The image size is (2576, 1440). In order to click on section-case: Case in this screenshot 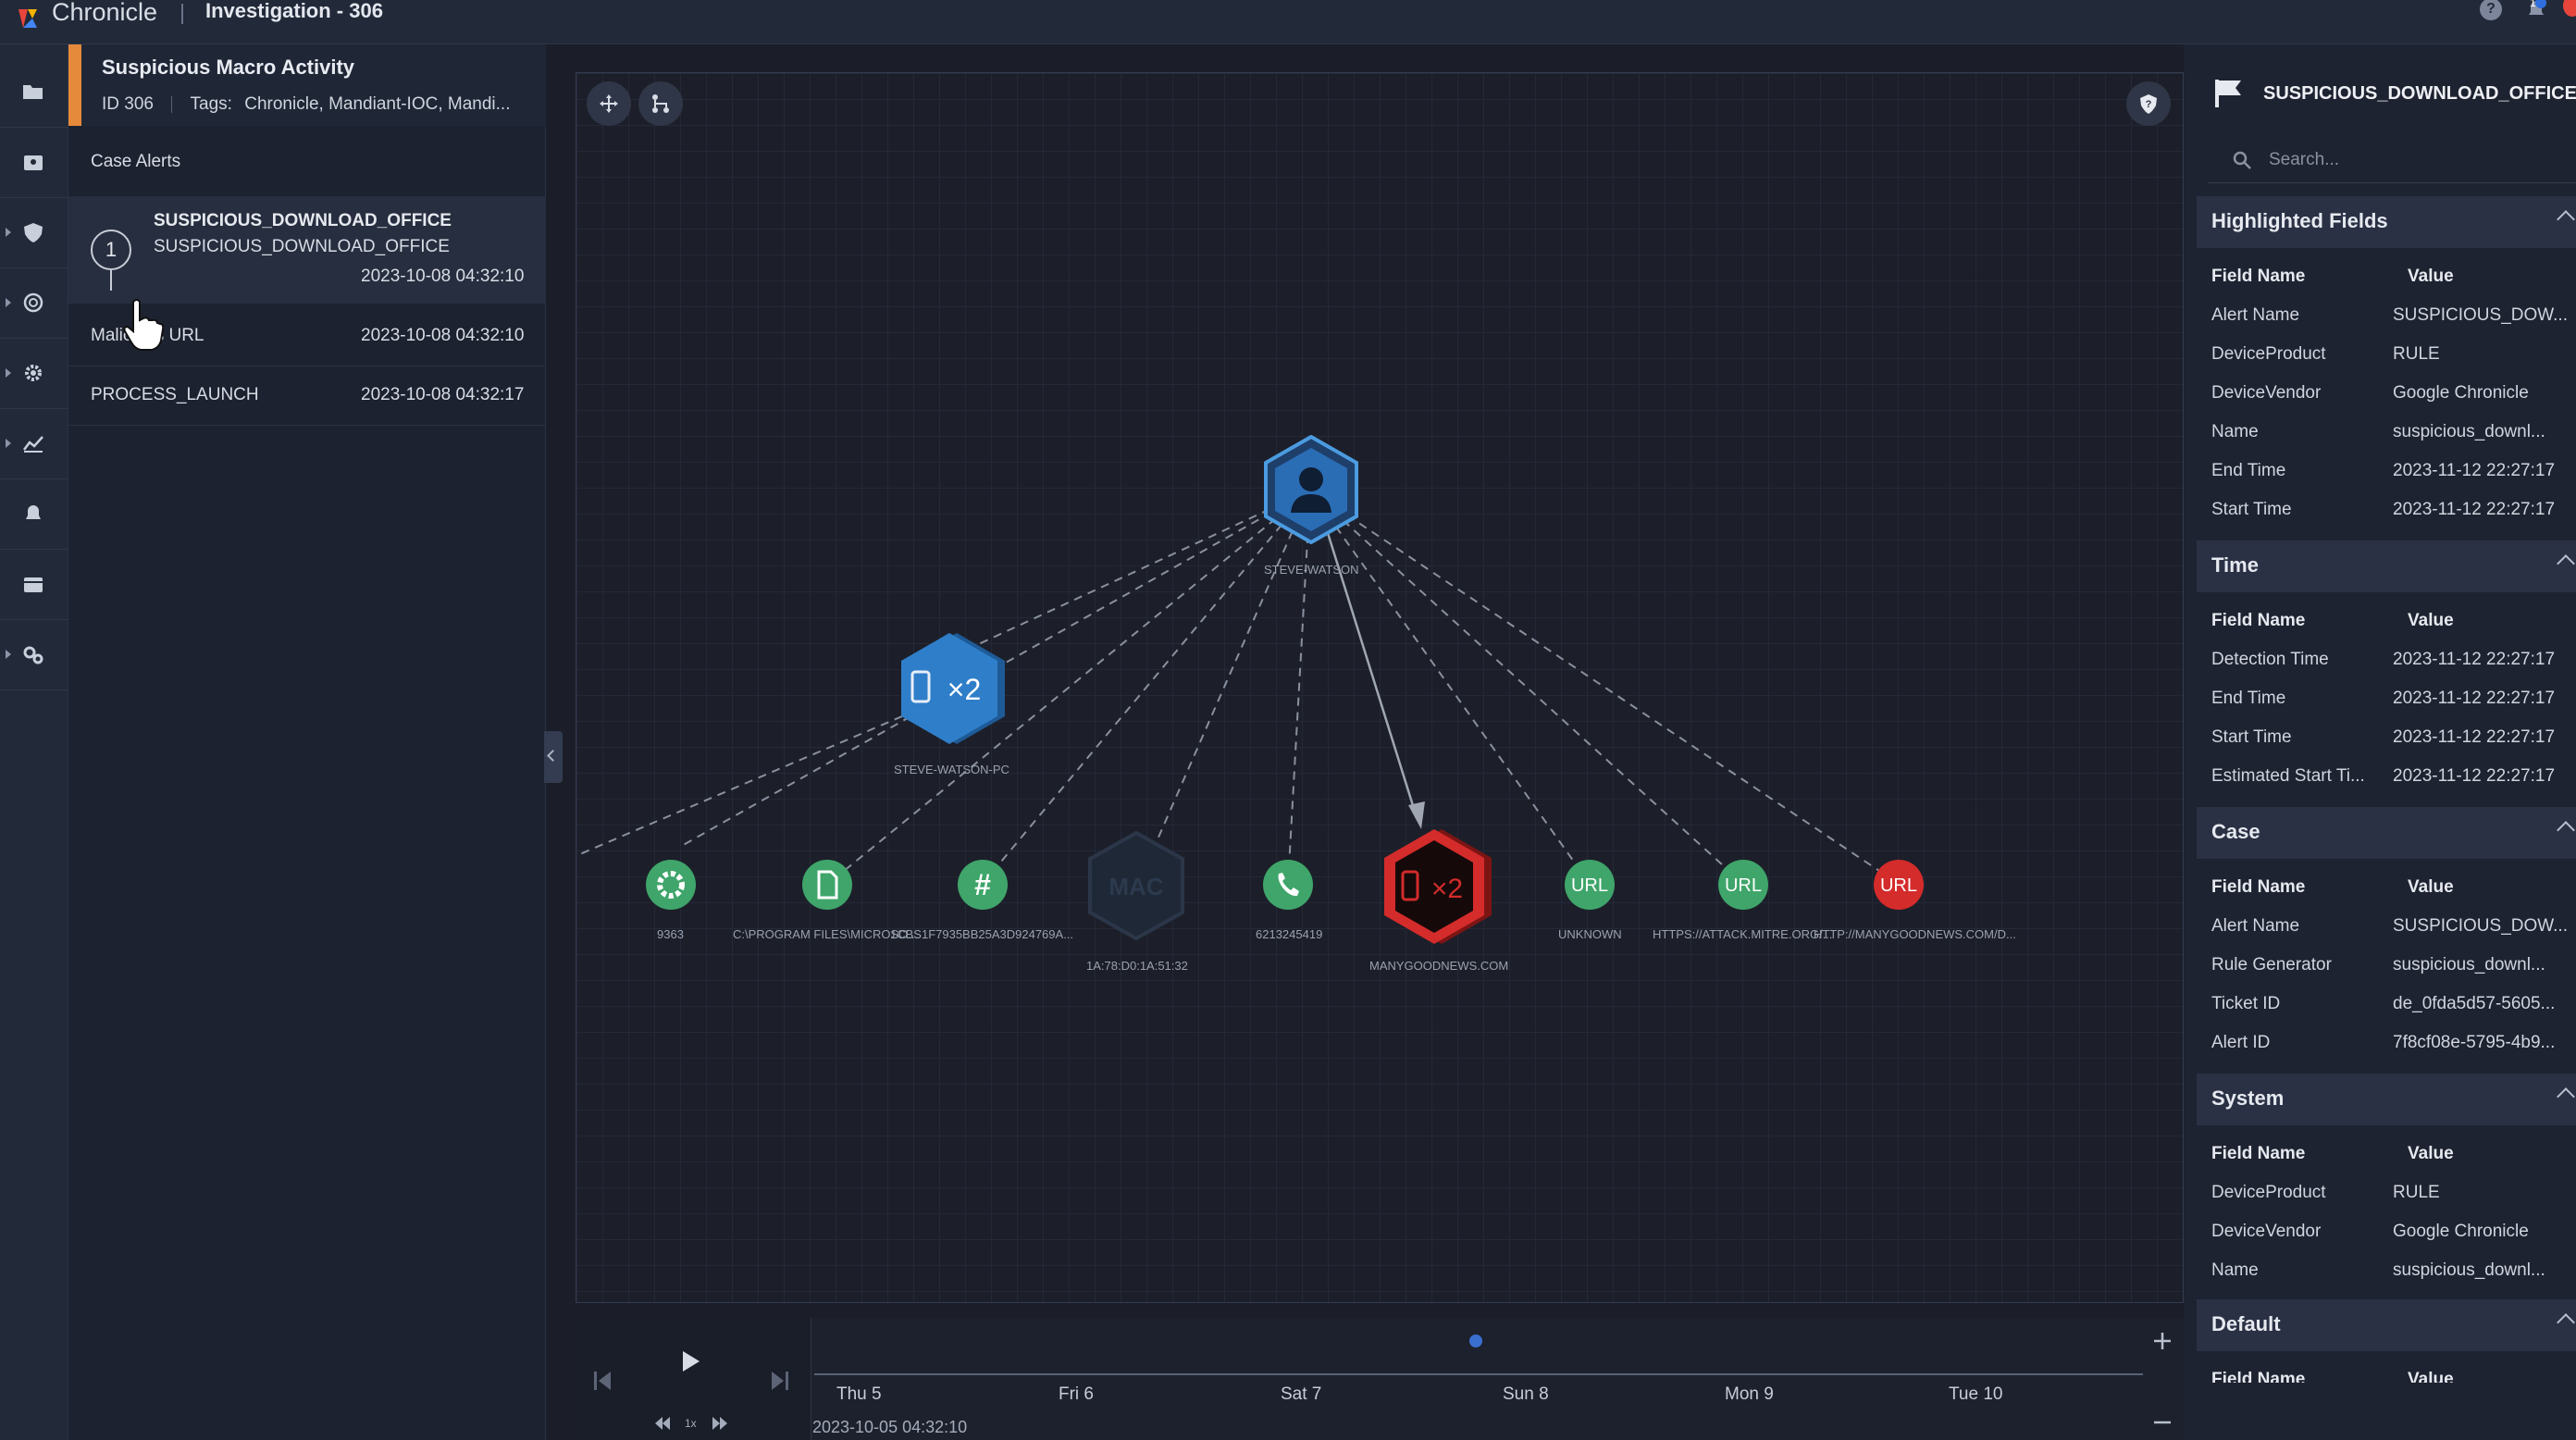, I will do `click(2386, 833)`.